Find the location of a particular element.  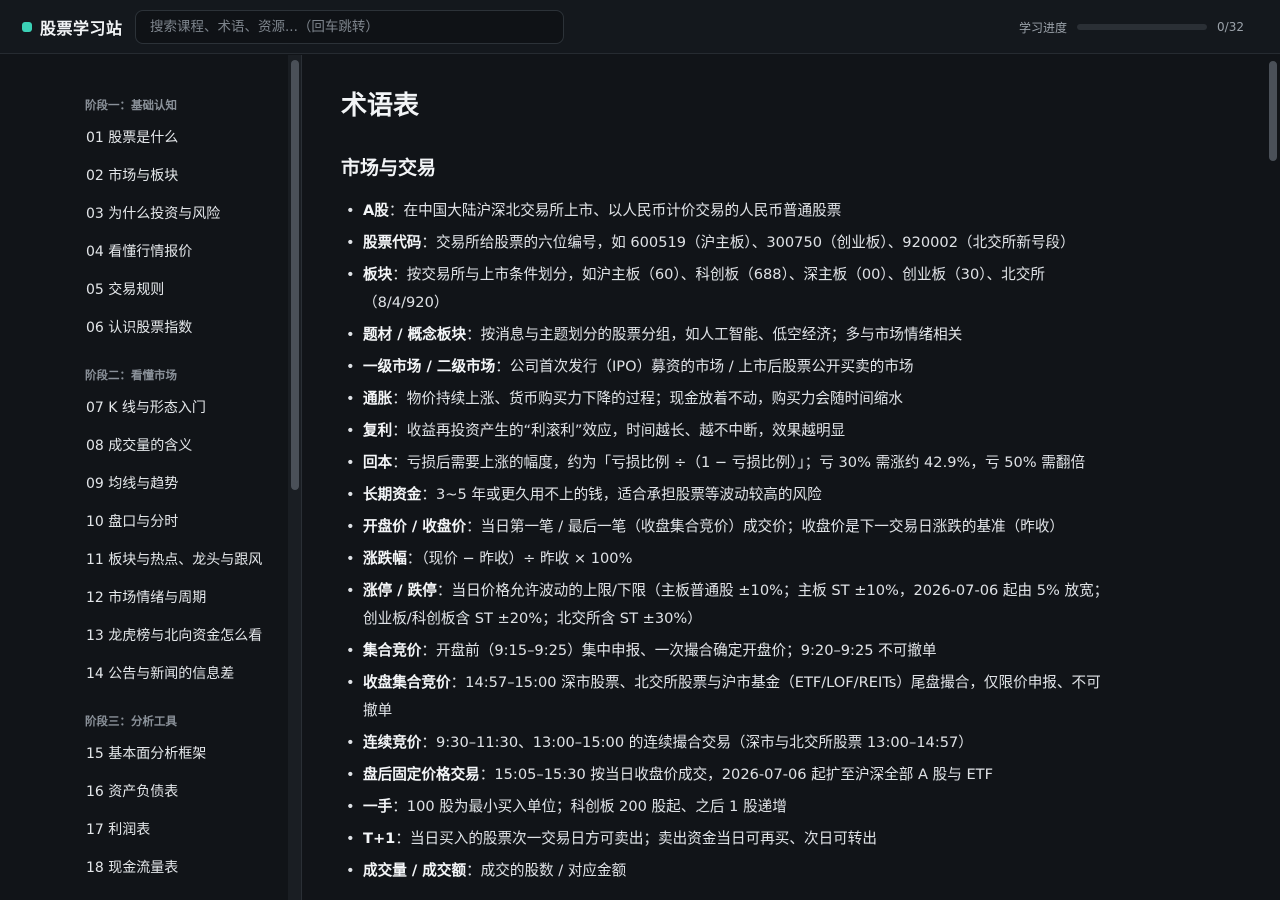

term-item: A股：在中国大陆沪深北交易所上市、以人民币计价交易的人民币普通股票 is located at coordinates (726, 211).